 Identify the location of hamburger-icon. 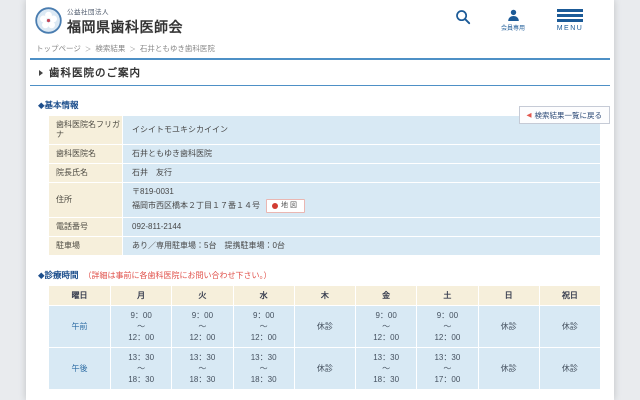
(570, 15).